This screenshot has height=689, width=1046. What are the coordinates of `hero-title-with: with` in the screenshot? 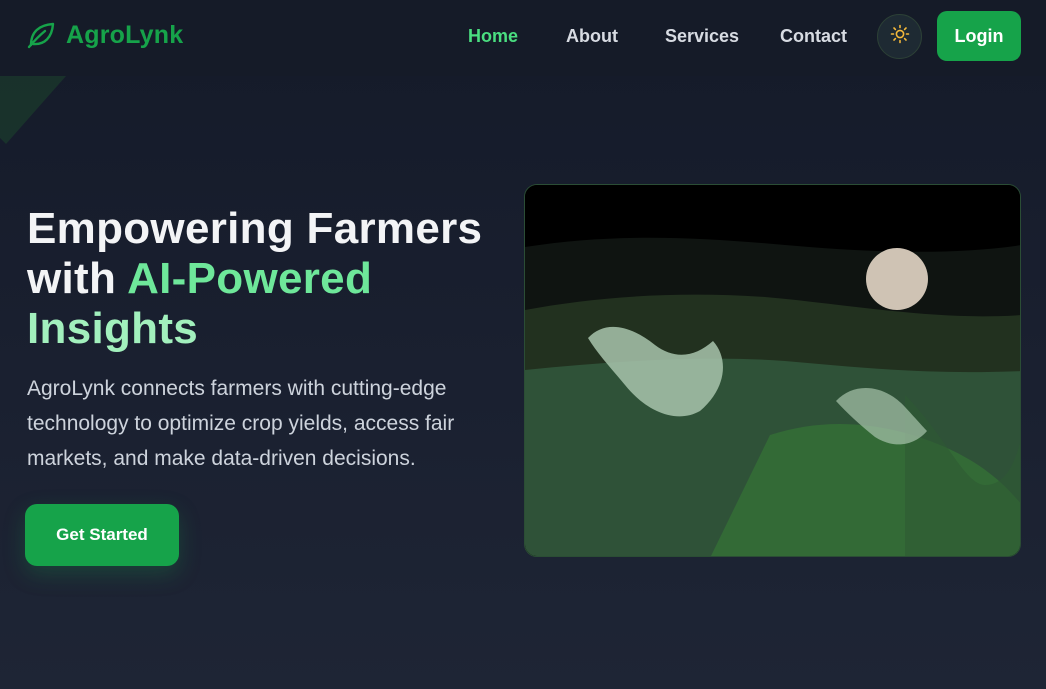 It's located at (77, 278).